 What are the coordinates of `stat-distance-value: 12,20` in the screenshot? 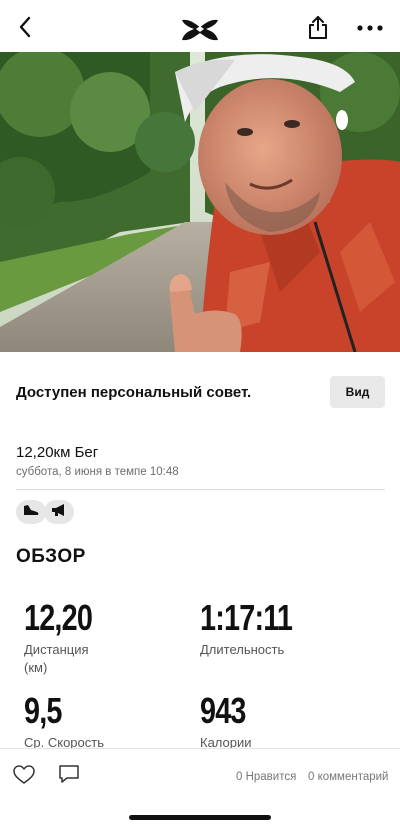 It's located at (58, 617).